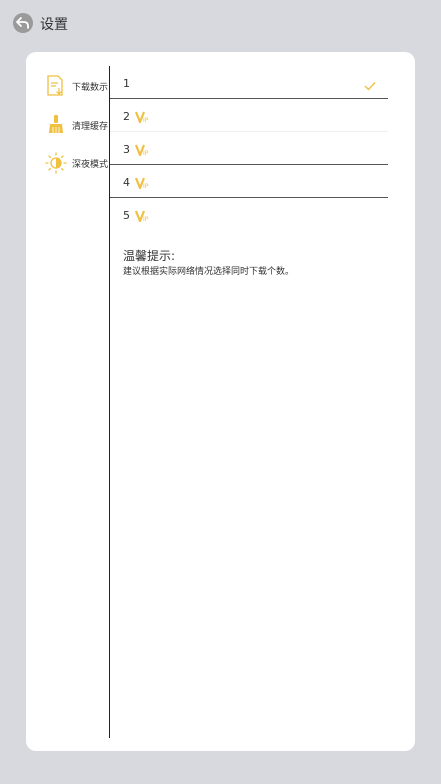 The image size is (441, 784). I want to click on option-label: 1, so click(126, 83).